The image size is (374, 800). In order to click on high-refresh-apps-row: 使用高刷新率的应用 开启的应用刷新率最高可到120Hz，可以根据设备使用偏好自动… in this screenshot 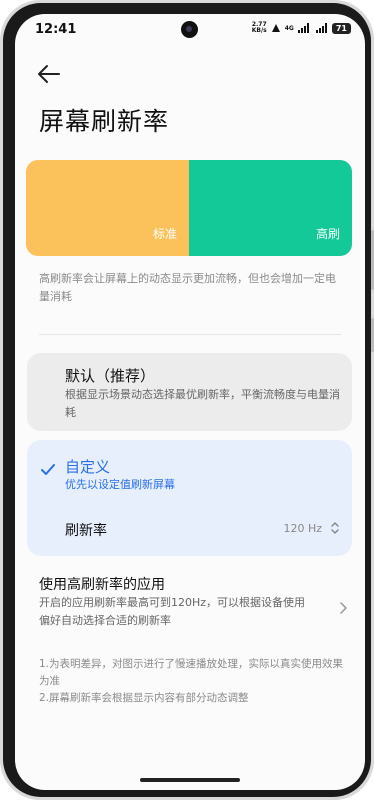, I will do `click(190, 605)`.